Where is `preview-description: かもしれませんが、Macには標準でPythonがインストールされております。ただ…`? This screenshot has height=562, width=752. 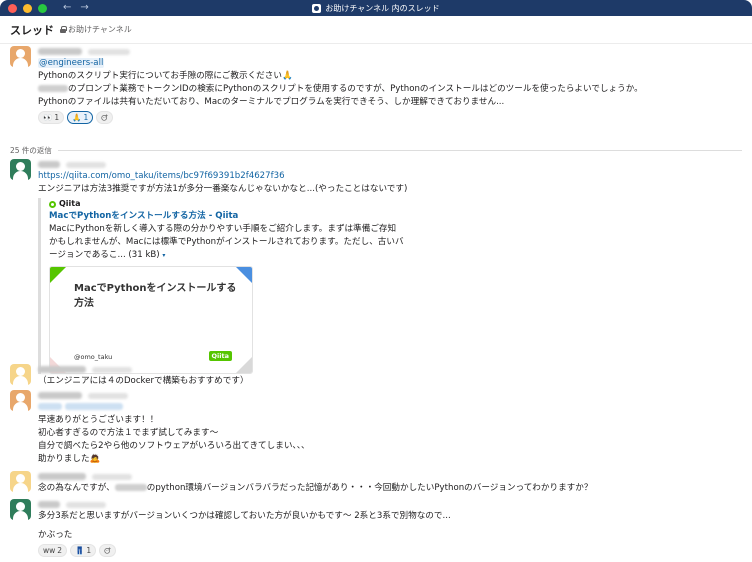
preview-description: かもしれませんが、Macには標準でPythonがインストールされております。ただ… is located at coordinates (226, 242).